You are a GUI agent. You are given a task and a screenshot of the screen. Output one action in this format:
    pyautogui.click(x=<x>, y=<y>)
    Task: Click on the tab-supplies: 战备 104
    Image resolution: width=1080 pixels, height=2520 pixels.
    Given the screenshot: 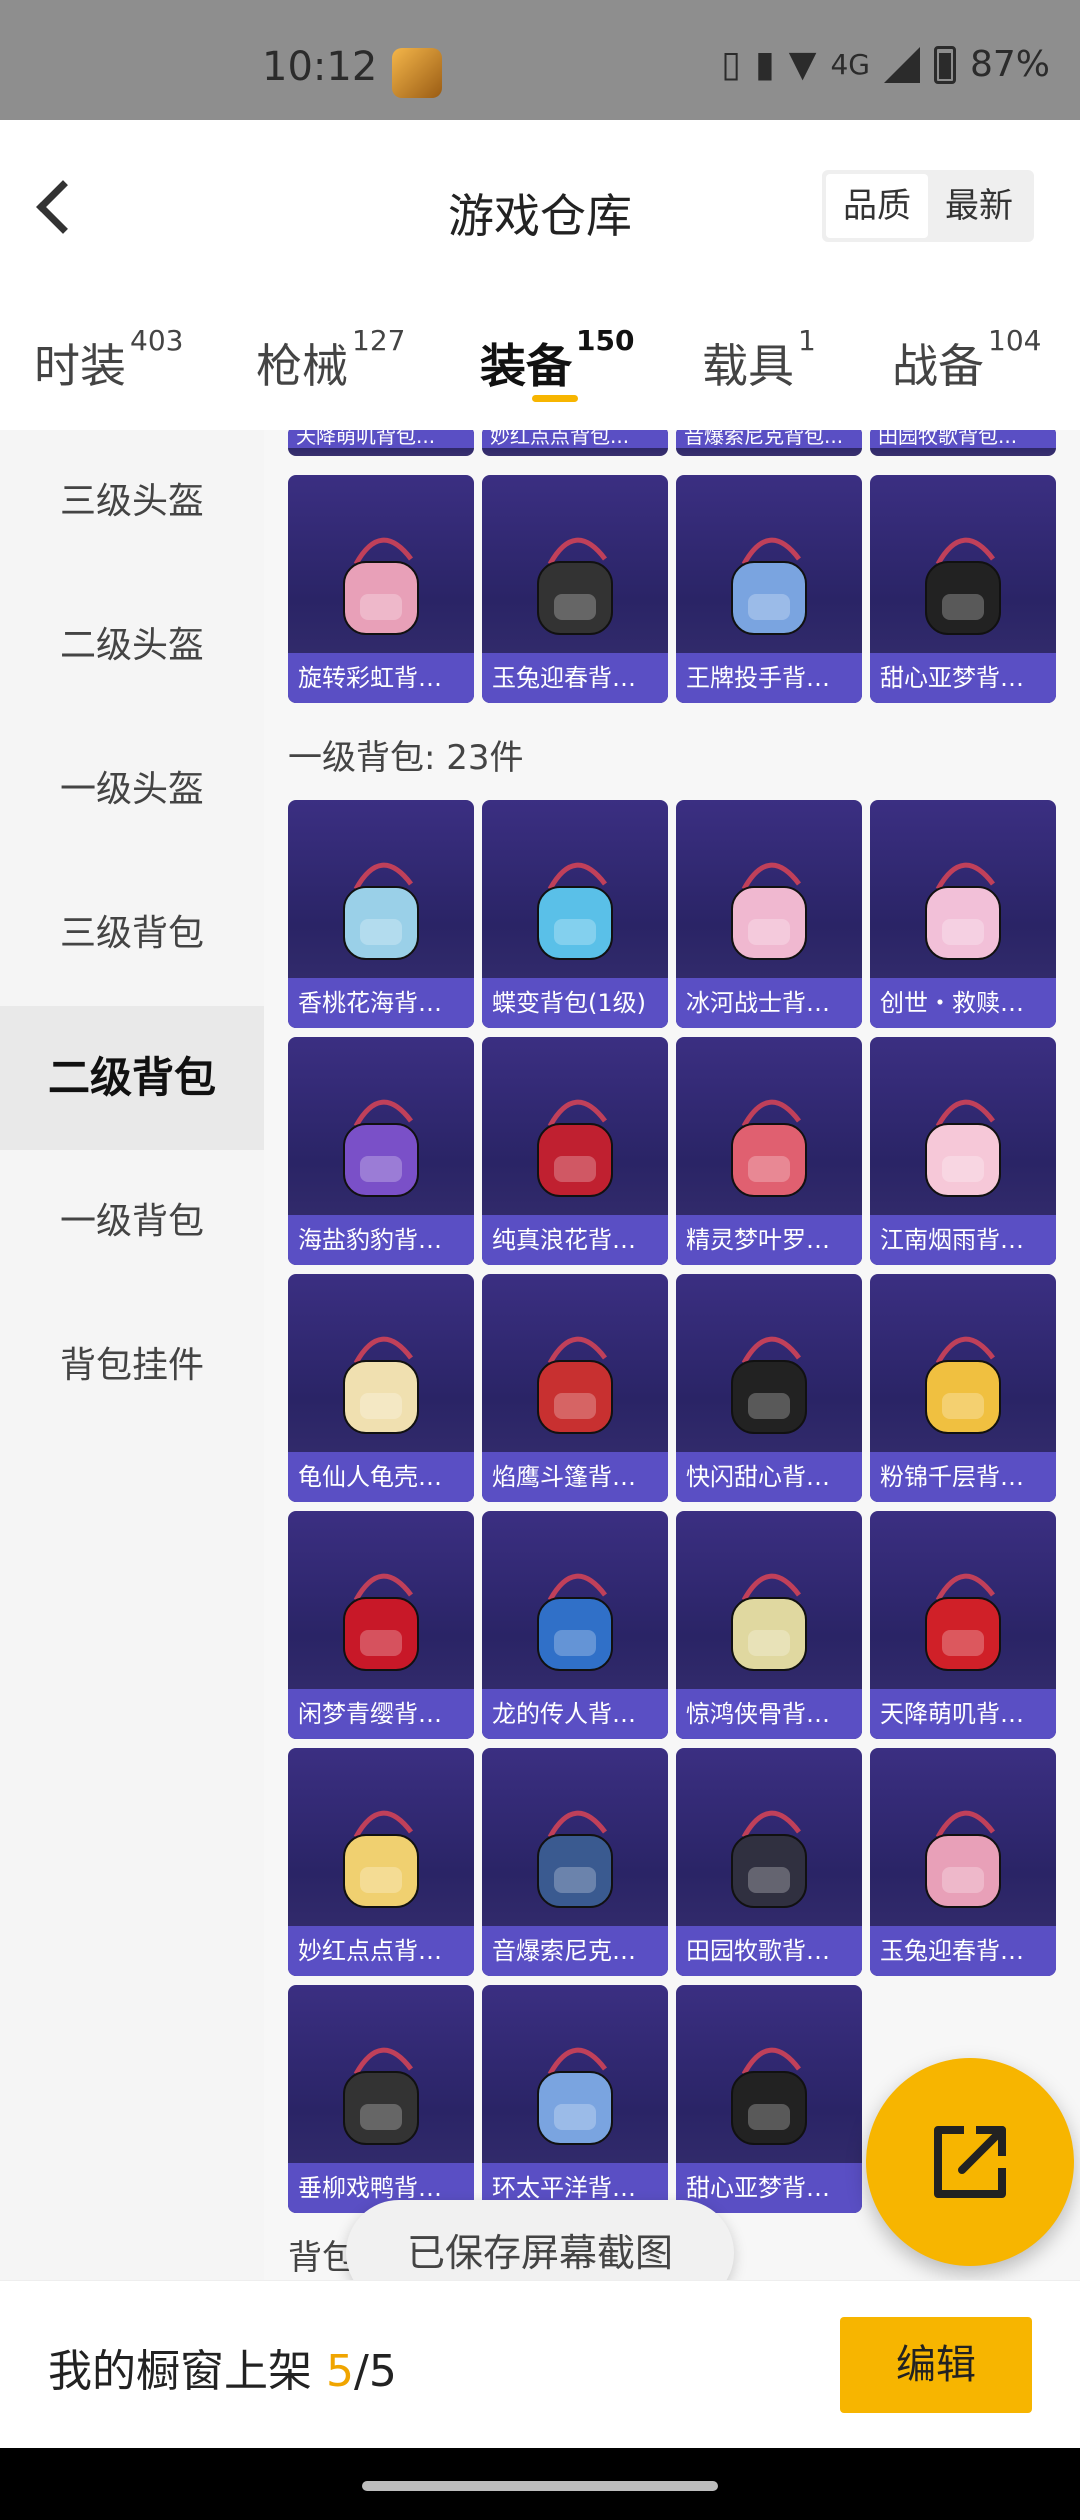 What is the action you would take?
    pyautogui.click(x=966, y=360)
    